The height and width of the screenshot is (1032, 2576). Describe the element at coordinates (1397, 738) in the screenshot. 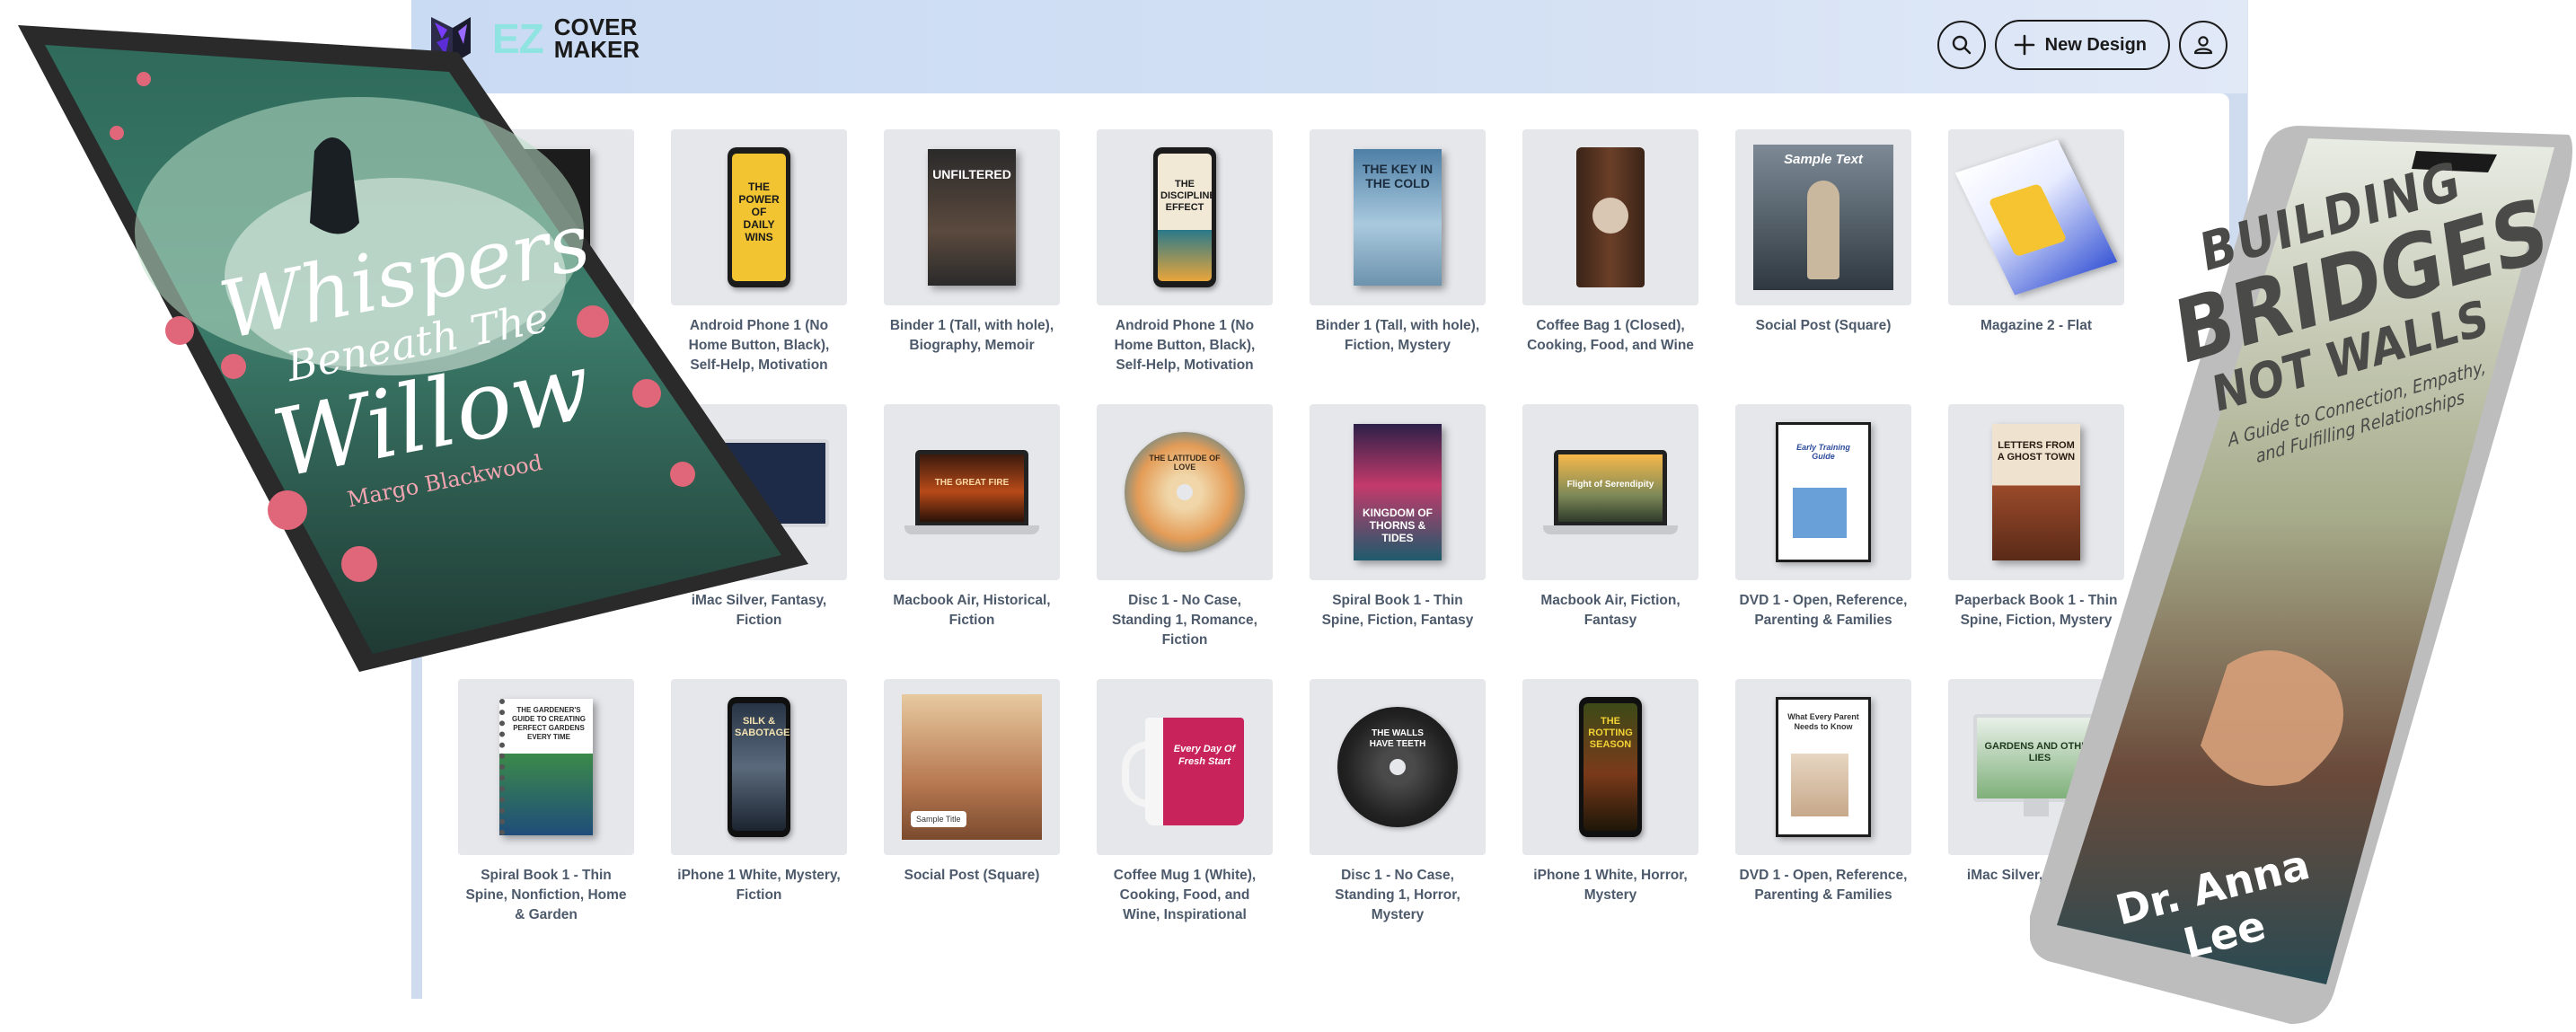

I see `mockup-art-title: THE WALLS HAVE TEETH` at that location.